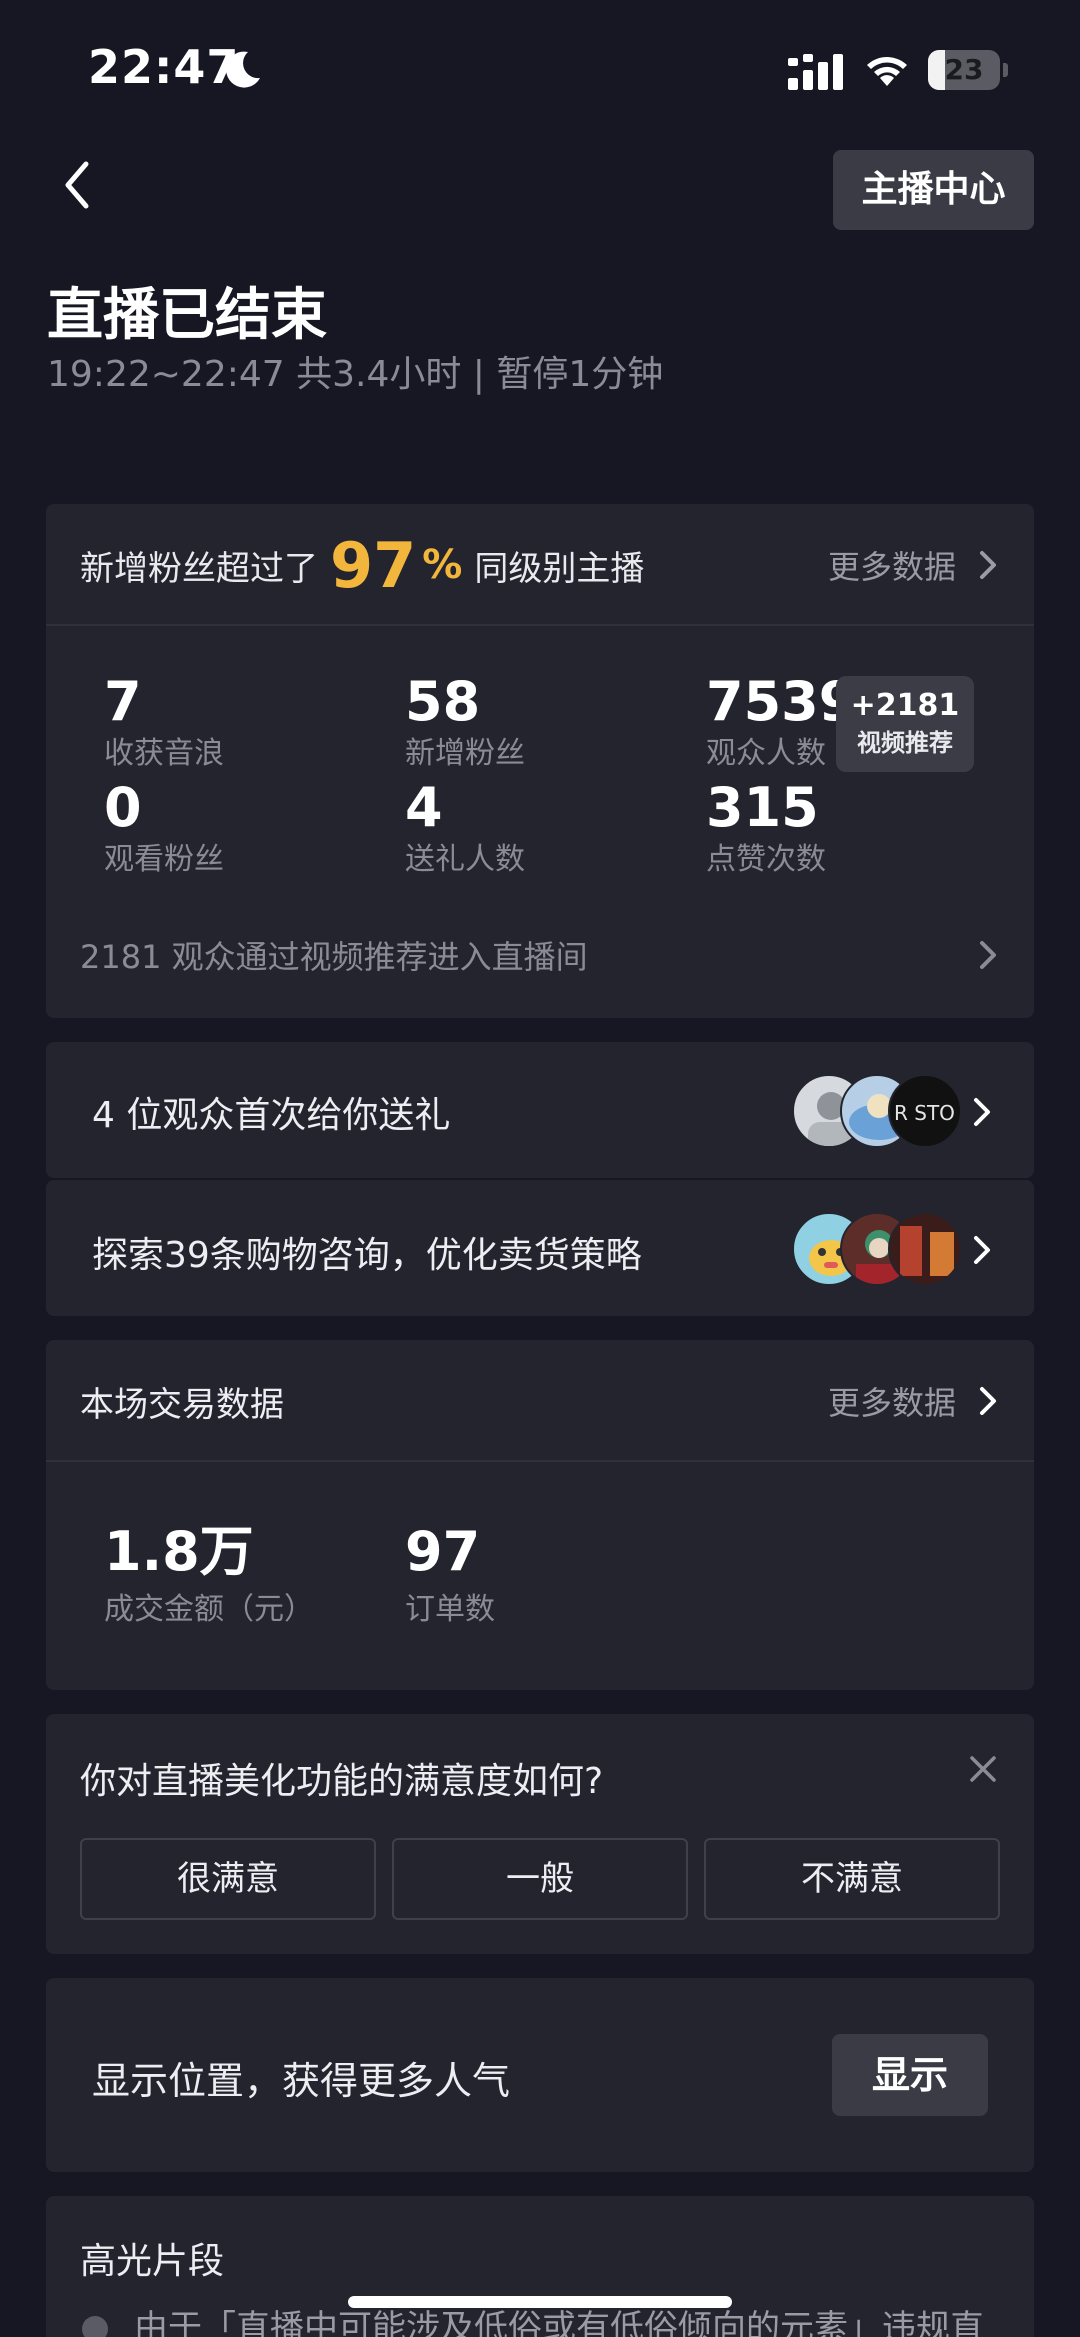 This screenshot has width=1080, height=2337. I want to click on fans-percent-sign: %, so click(442, 565).